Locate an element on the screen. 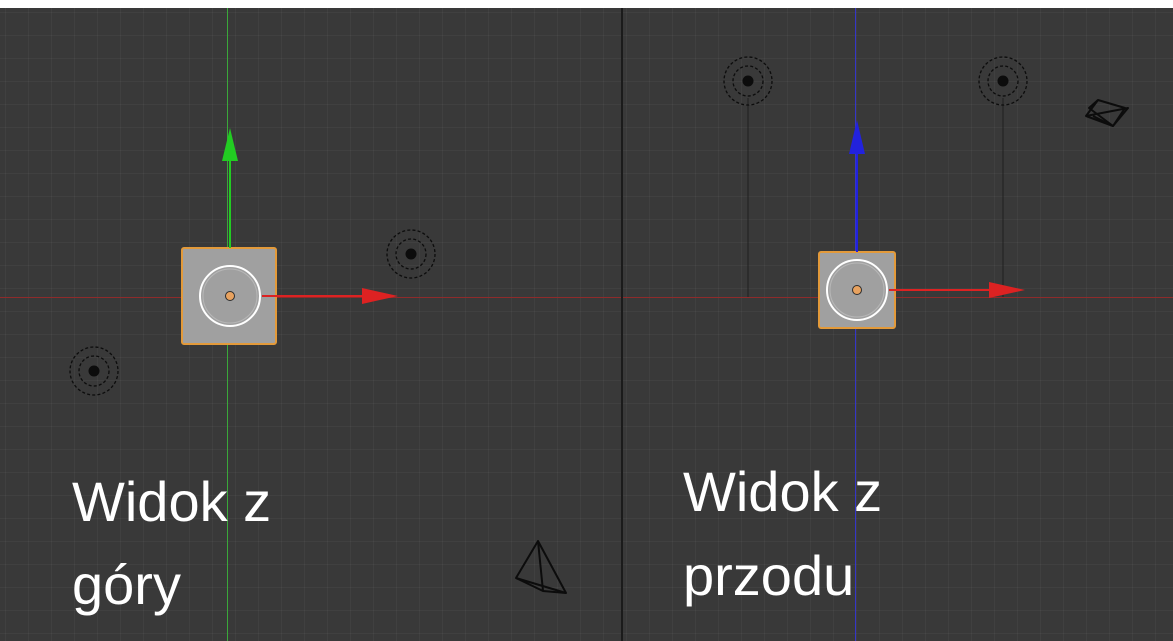 The image size is (1173, 641). y-transform-arrow-icon is located at coordinates (230, 188).